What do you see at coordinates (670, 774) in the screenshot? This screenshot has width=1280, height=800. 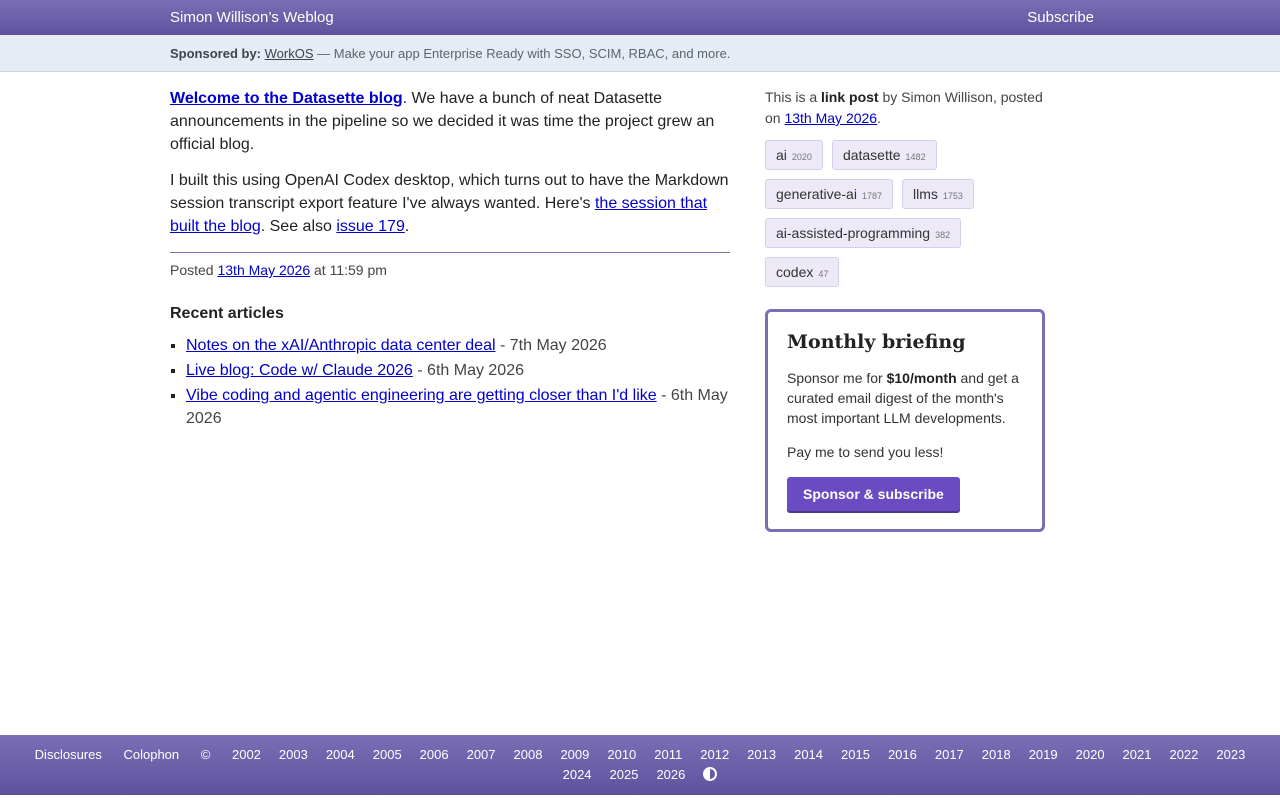 I see `year-link-2026: 2026` at bounding box center [670, 774].